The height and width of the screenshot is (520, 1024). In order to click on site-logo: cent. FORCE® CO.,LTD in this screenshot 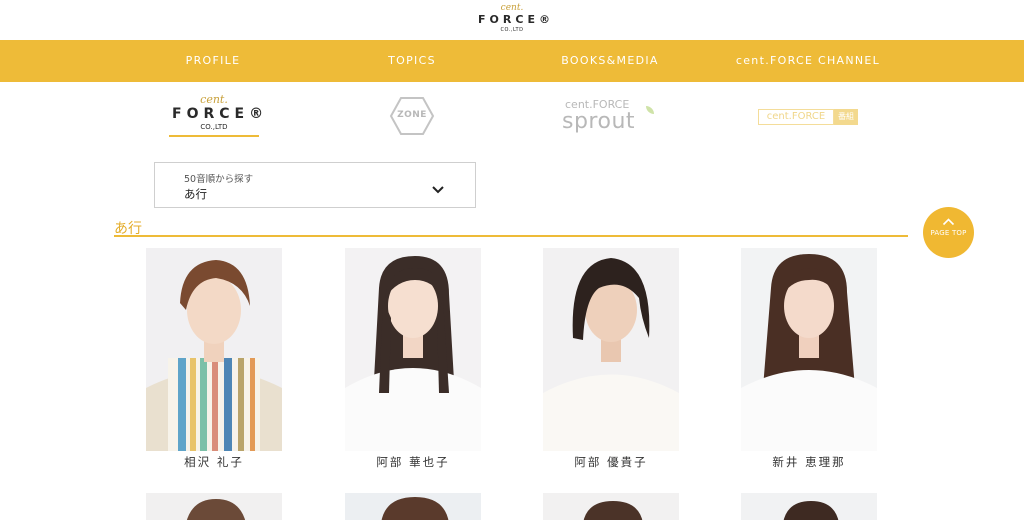, I will do `click(512, 20)`.